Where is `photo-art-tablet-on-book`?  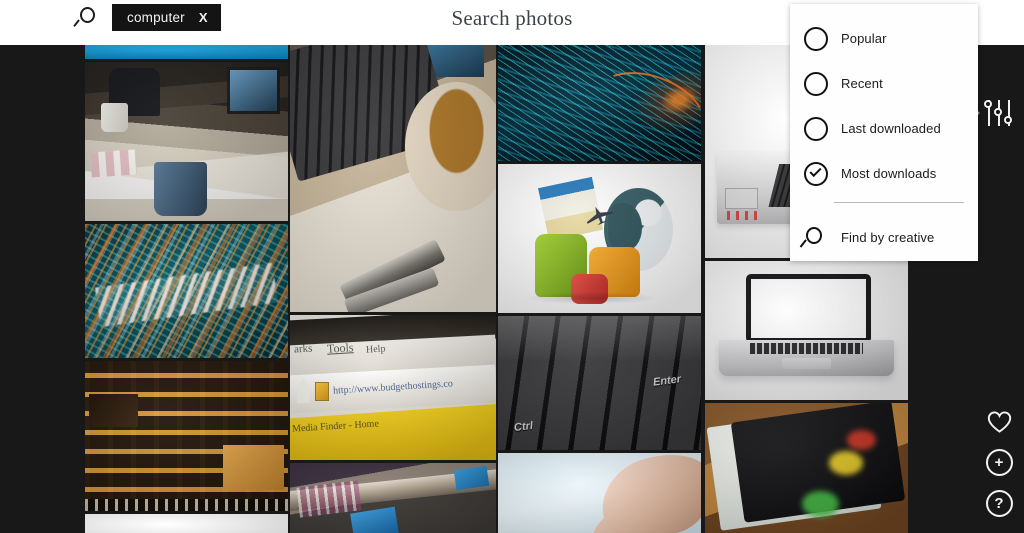 photo-art-tablet-on-book is located at coordinates (806, 468).